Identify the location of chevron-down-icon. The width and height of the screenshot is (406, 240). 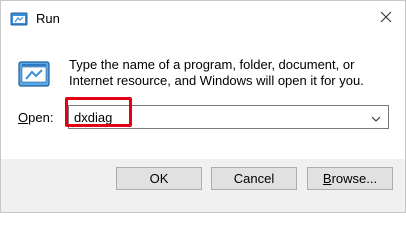
(376, 117).